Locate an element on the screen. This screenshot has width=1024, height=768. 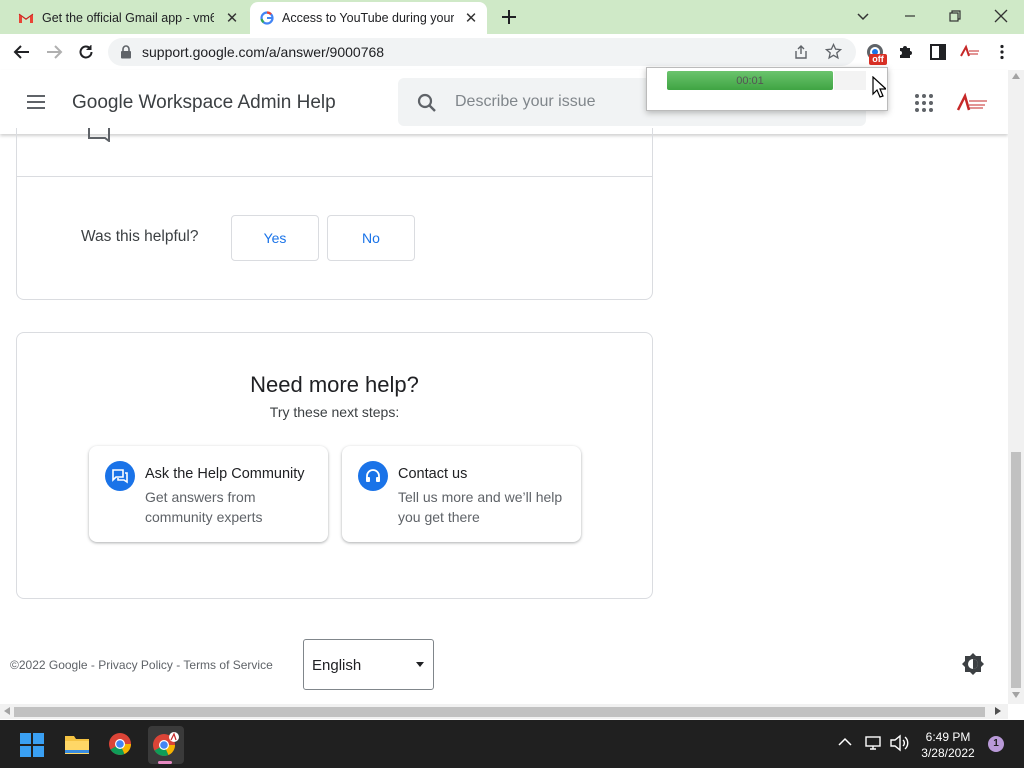
language-select: English is located at coordinates (368, 664).